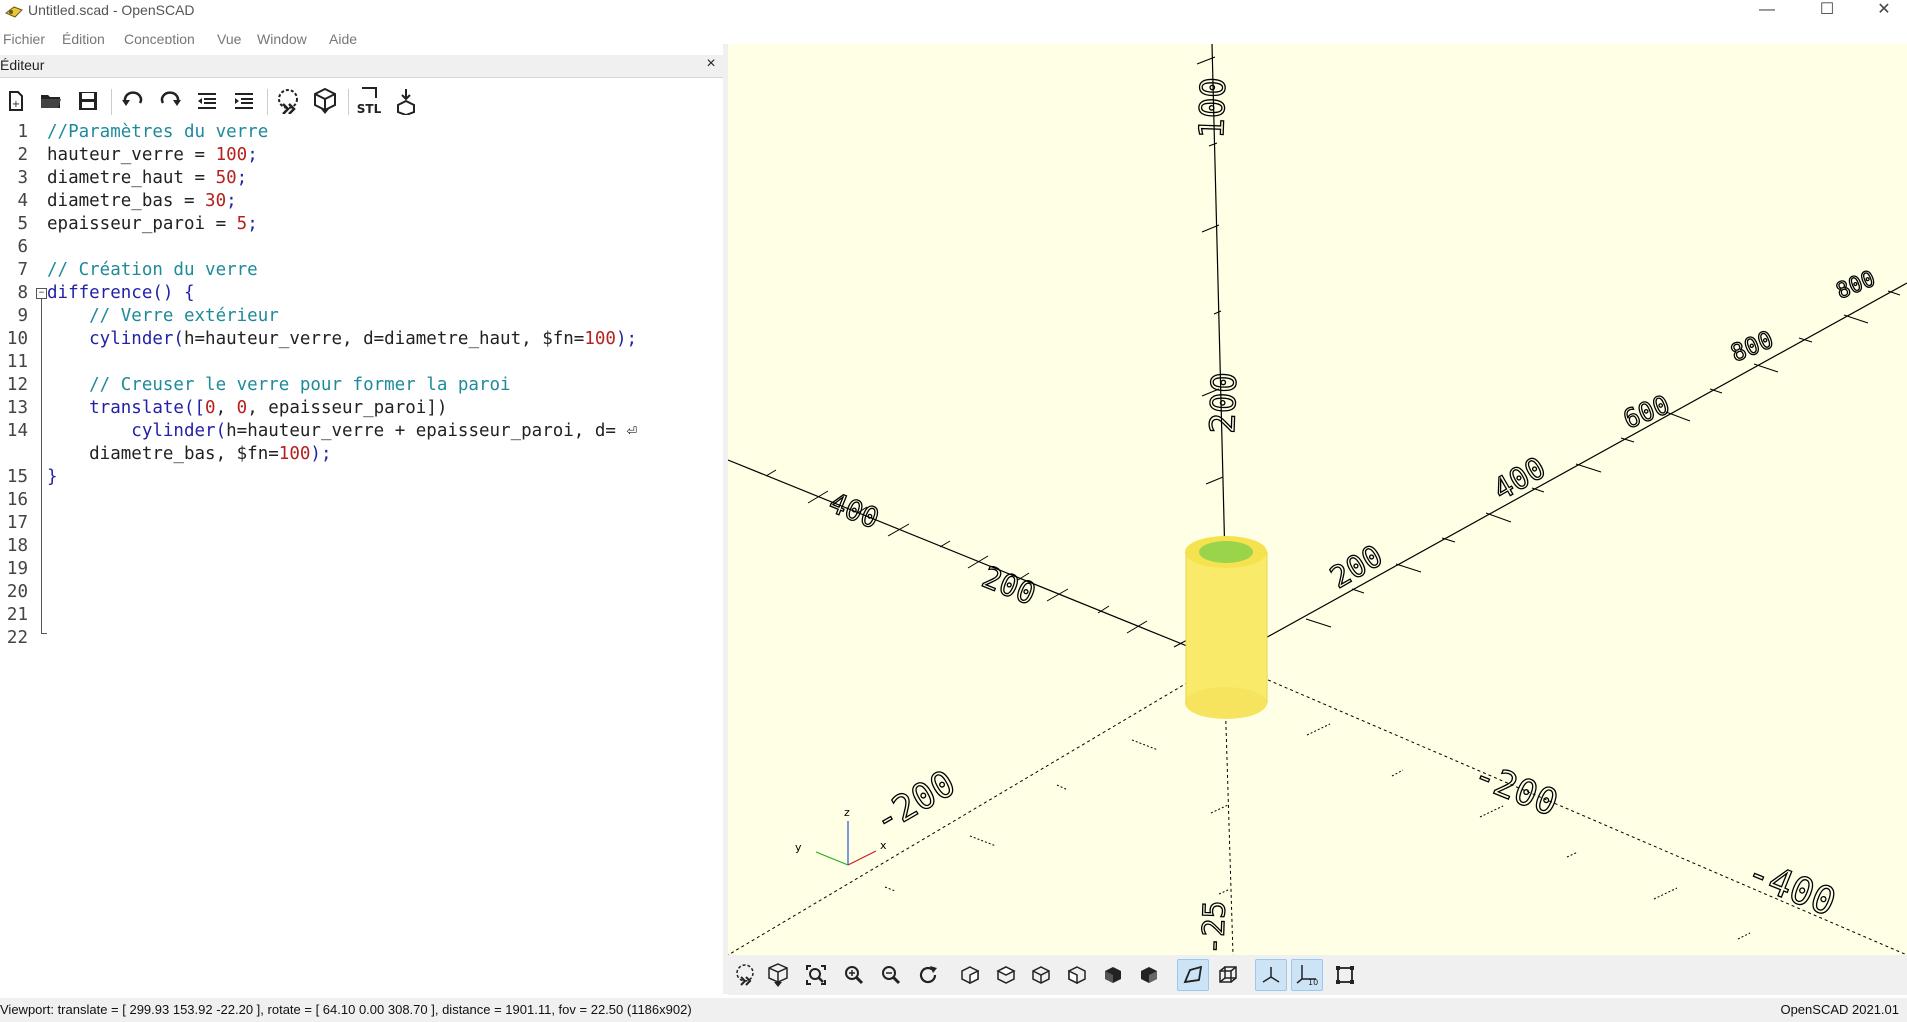  What do you see at coordinates (1646, 412) in the screenshot?
I see `x-axis-label-600: 600` at bounding box center [1646, 412].